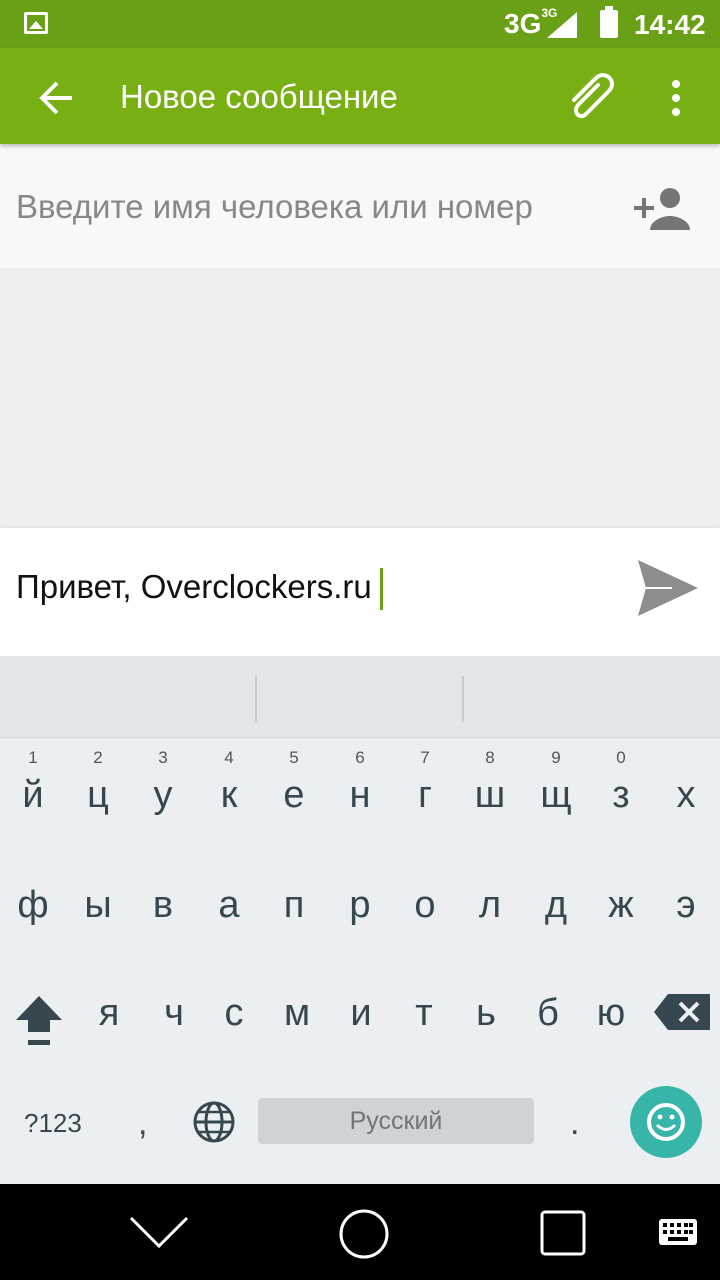  I want to click on more-vert-icon, so click(676, 98).